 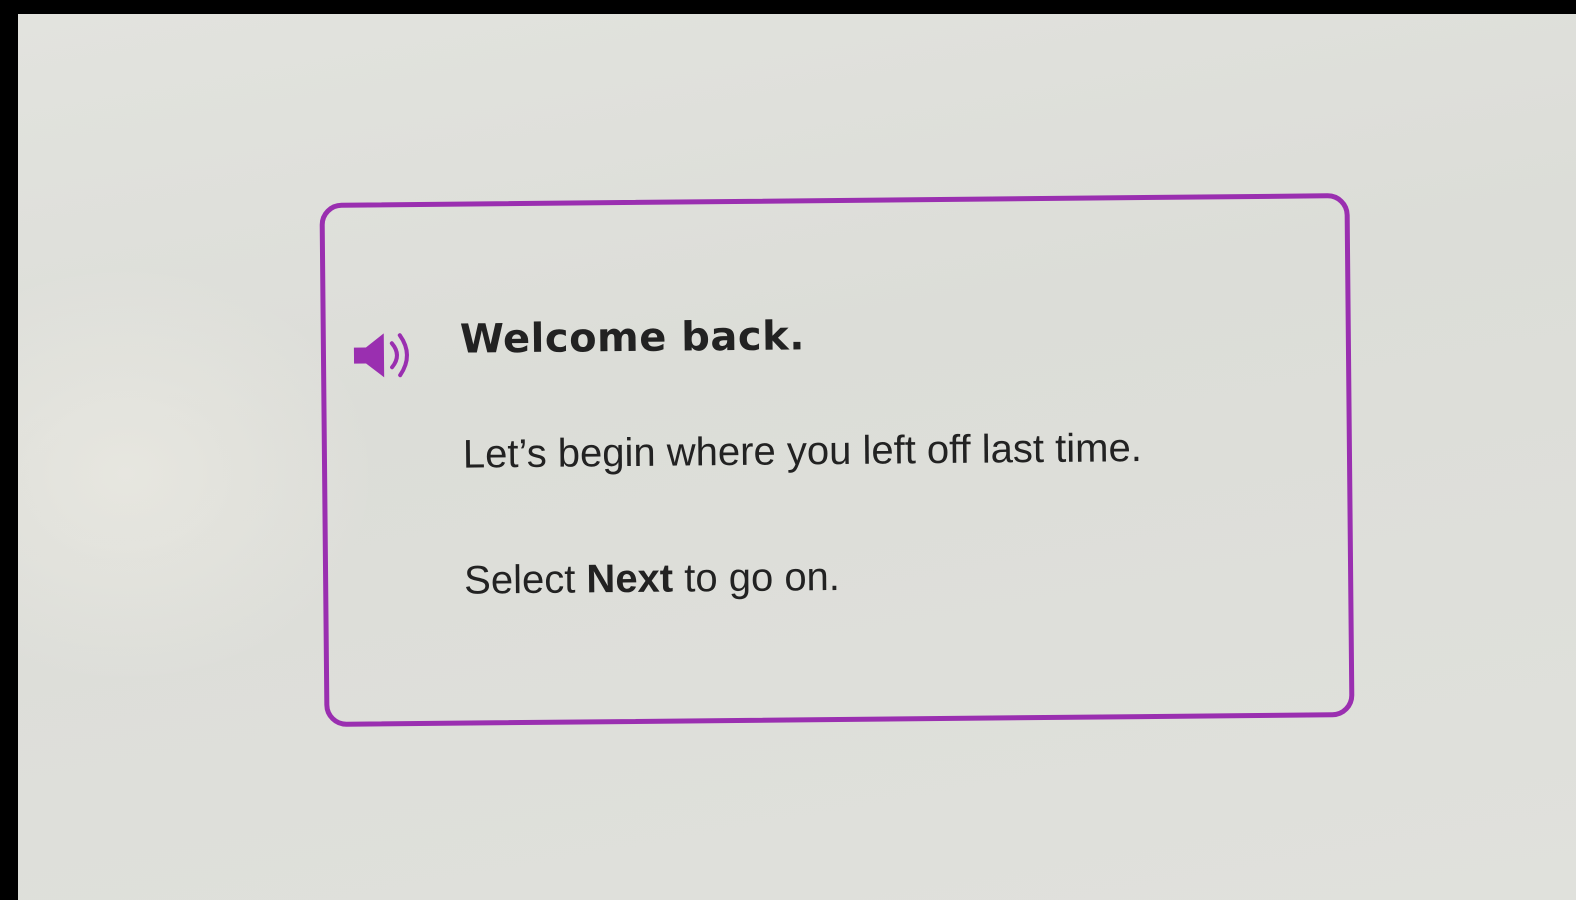 What do you see at coordinates (525, 580) in the screenshot?
I see `instruction-prefix: Select` at bounding box center [525, 580].